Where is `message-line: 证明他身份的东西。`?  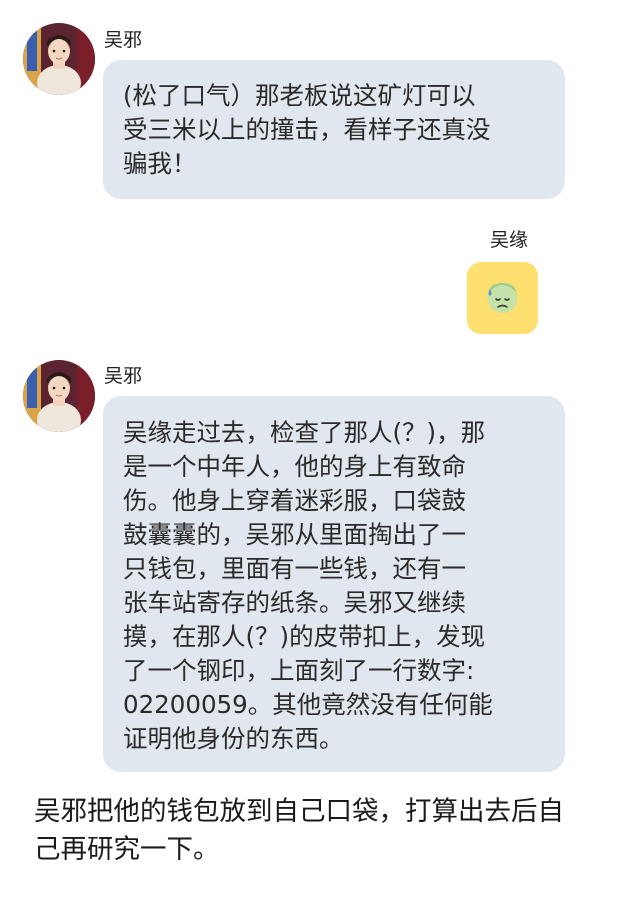
message-line: 证明他身份的东西。 is located at coordinates (233, 738).